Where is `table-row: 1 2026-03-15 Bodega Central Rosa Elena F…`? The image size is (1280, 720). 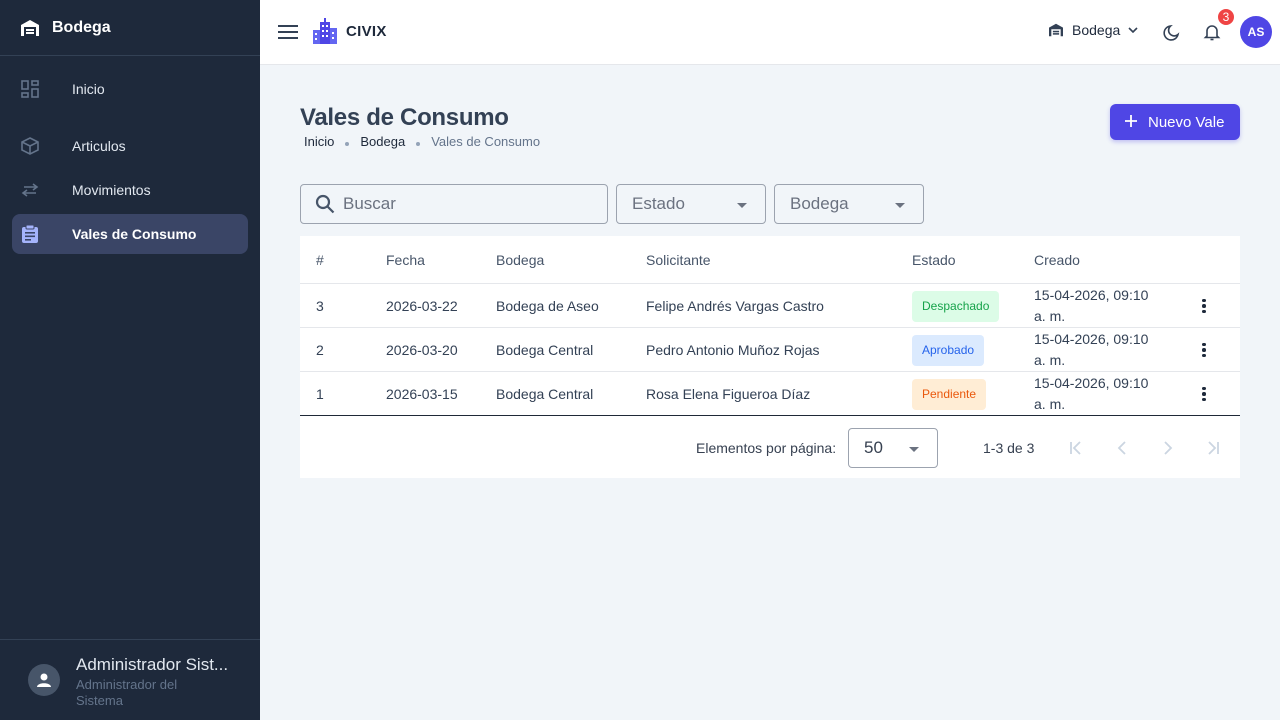 table-row: 1 2026-03-15 Bodega Central Rosa Elena F… is located at coordinates (770, 394).